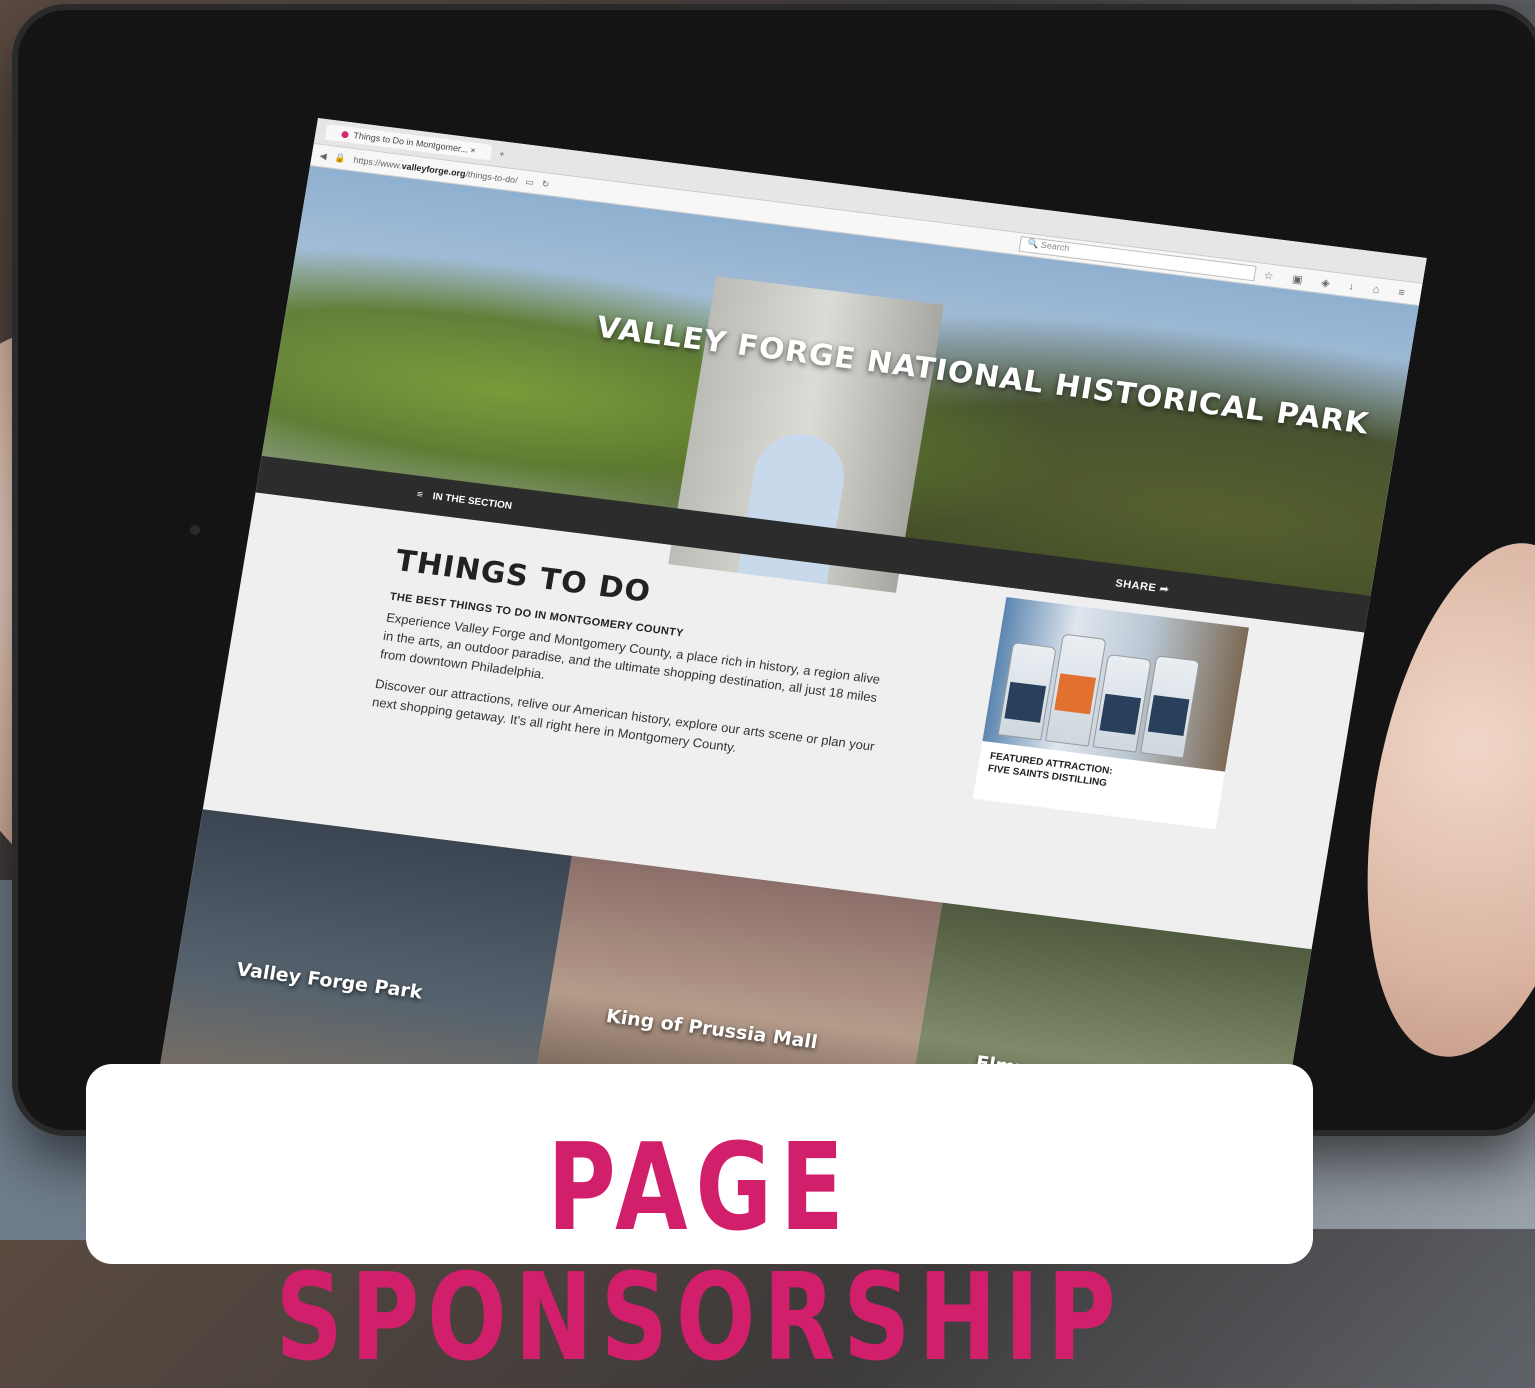 The width and height of the screenshot is (1535, 1388). What do you see at coordinates (472, 501) in the screenshot?
I see `section-label: IN THE SECTION` at bounding box center [472, 501].